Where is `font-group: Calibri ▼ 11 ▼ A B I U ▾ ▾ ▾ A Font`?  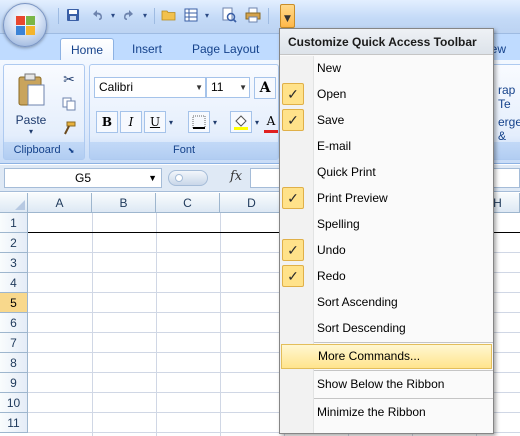 font-group: Calibri ▼ 11 ▼ A B I U ▾ ▾ ▾ A Font is located at coordinates (184, 112).